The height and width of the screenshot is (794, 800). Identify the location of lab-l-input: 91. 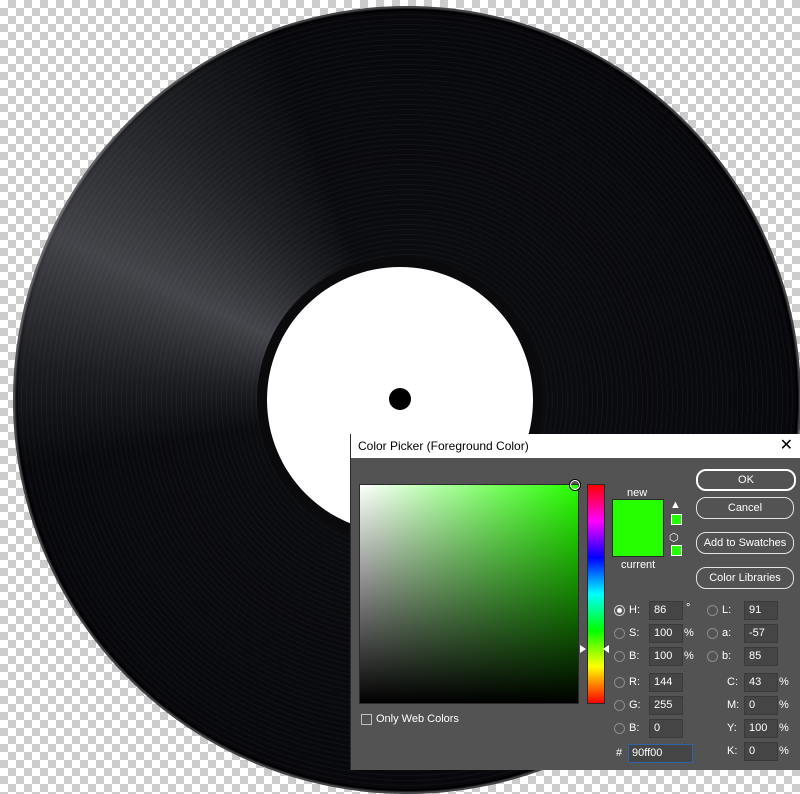
(761, 610).